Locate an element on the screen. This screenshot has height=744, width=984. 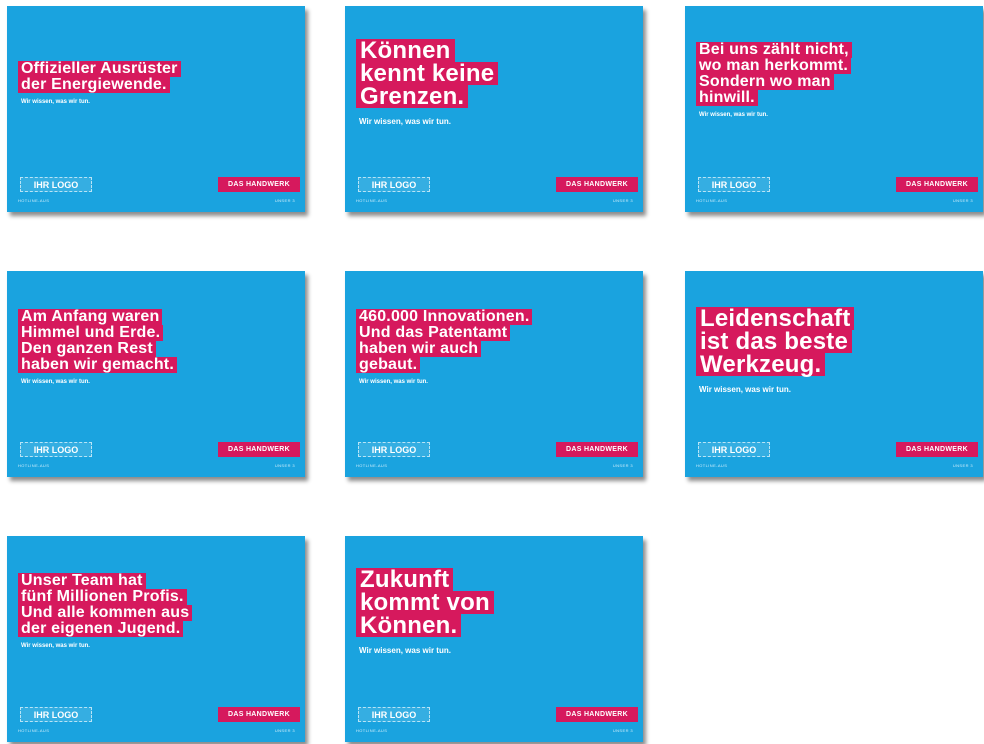
headline-line: Himmel und Erde. is located at coordinates (91, 333).